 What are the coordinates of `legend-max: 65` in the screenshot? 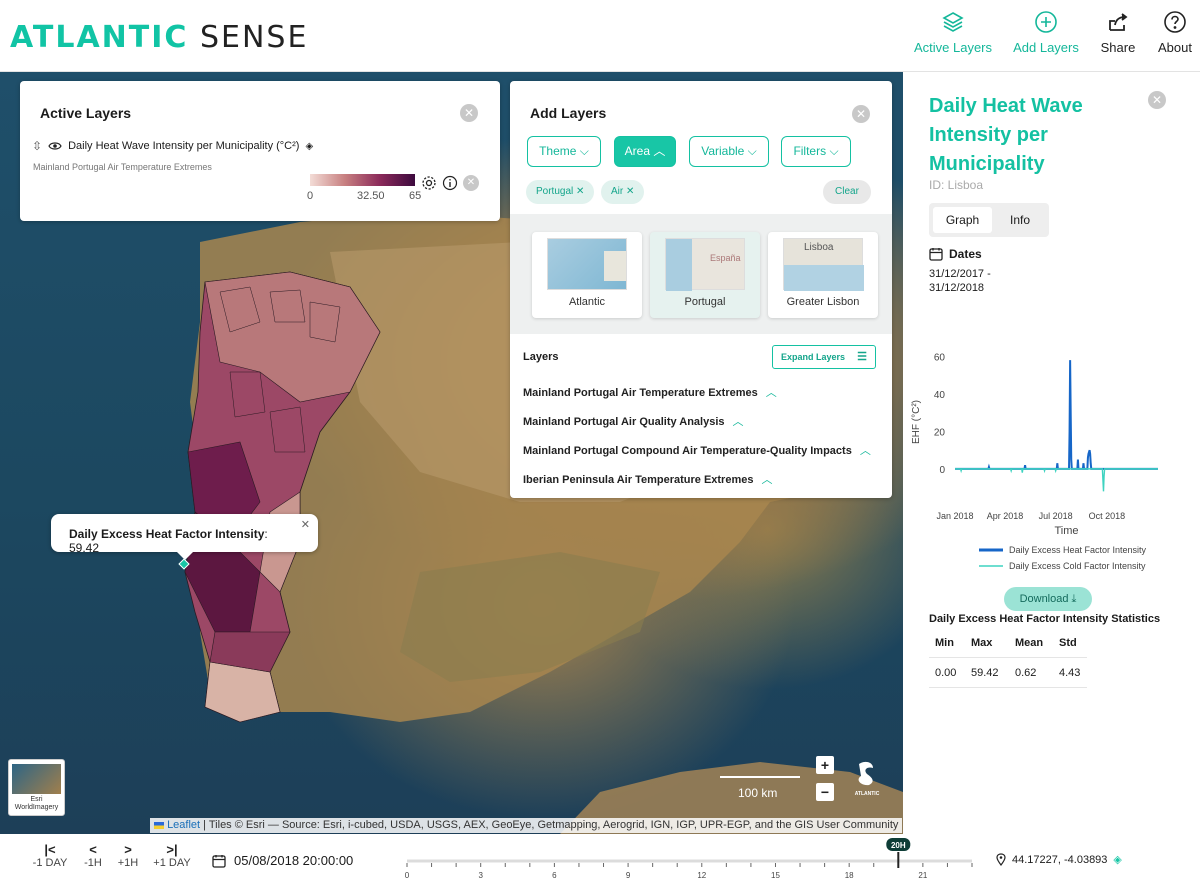 It's located at (415, 196).